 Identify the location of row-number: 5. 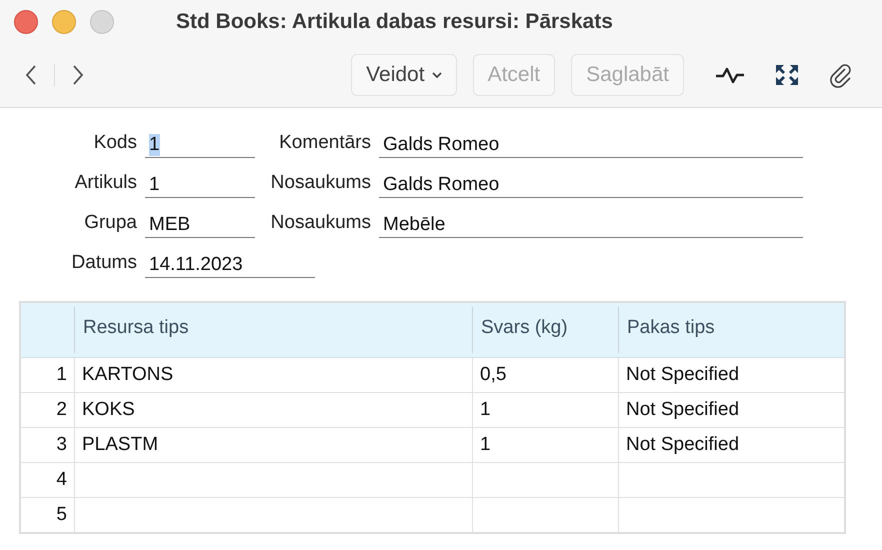
(61, 515).